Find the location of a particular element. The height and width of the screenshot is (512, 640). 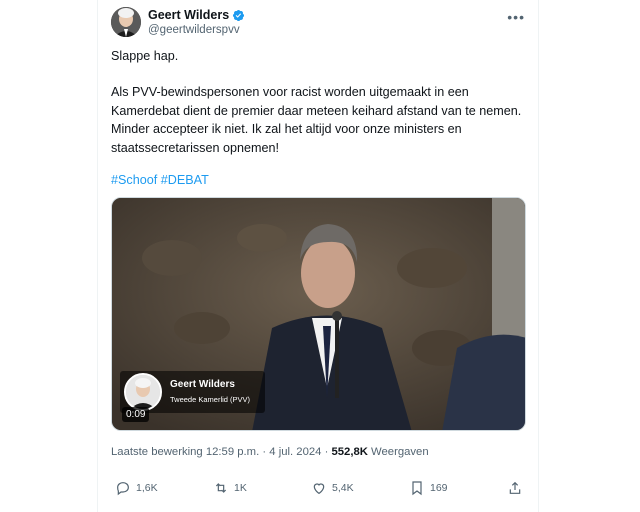

repost-icon is located at coordinates (221, 488).